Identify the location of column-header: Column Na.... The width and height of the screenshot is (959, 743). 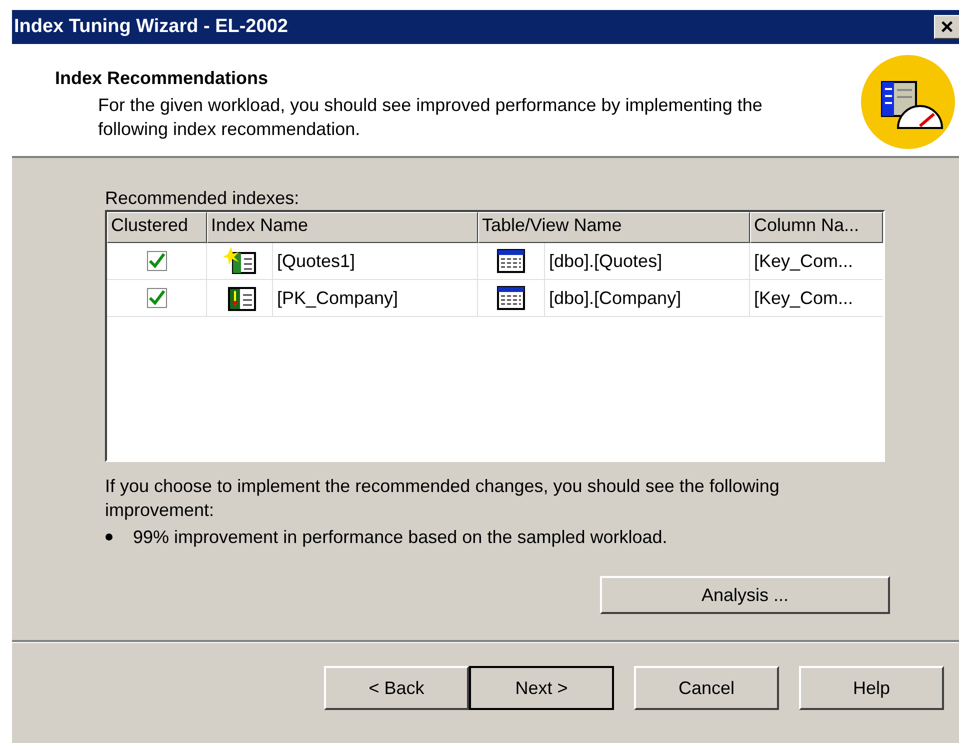
(816, 227).